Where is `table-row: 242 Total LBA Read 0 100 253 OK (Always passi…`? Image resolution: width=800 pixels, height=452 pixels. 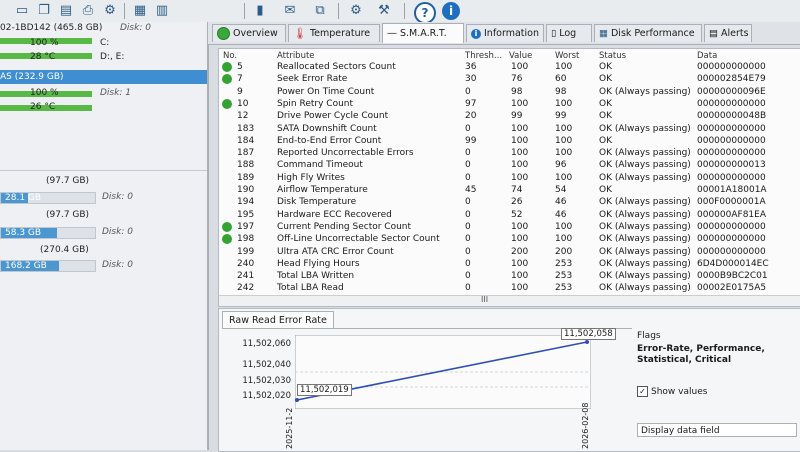 table-row: 242 Total LBA Read 0 100 253 OK (Always passi… is located at coordinates (509, 288).